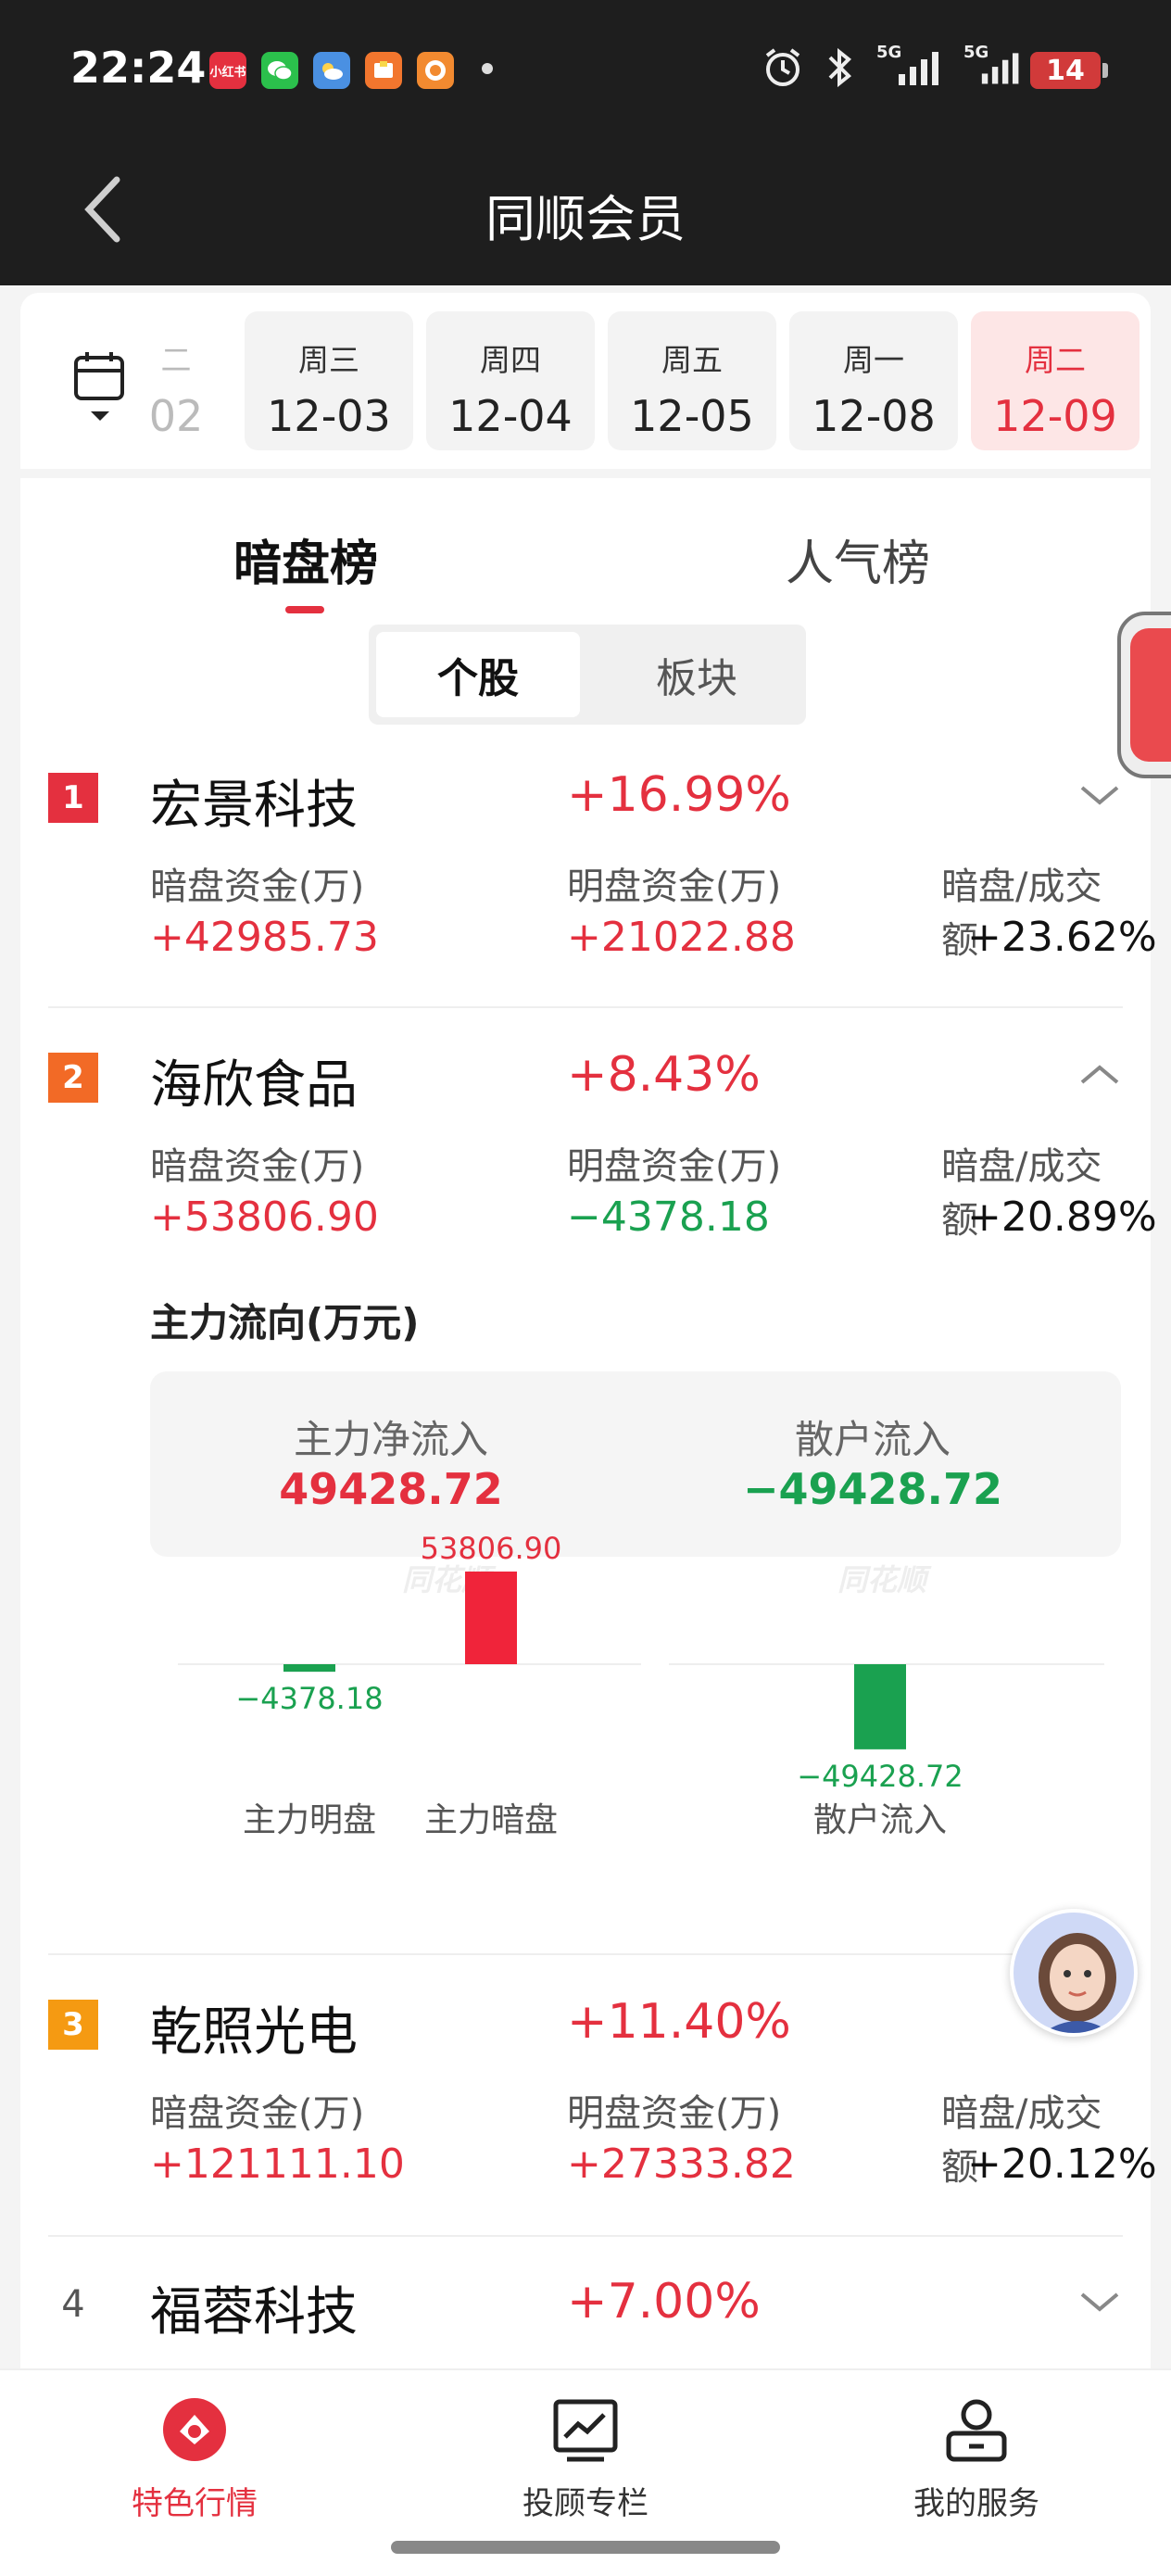  I want to click on xiaohongshu-icon: 小红书, so click(228, 70).